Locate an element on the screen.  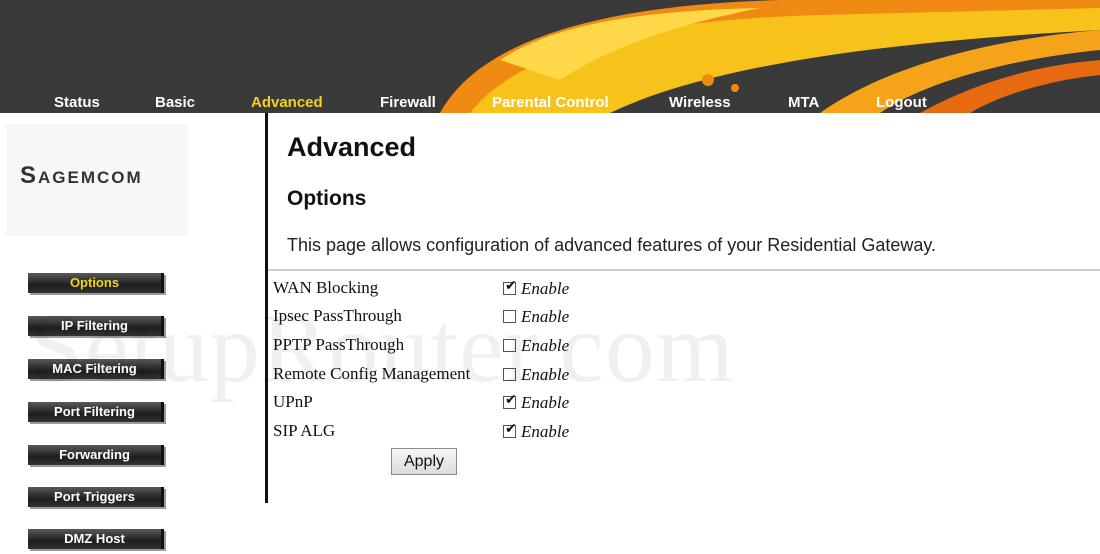
nav-logout: Logout is located at coordinates (901, 103).